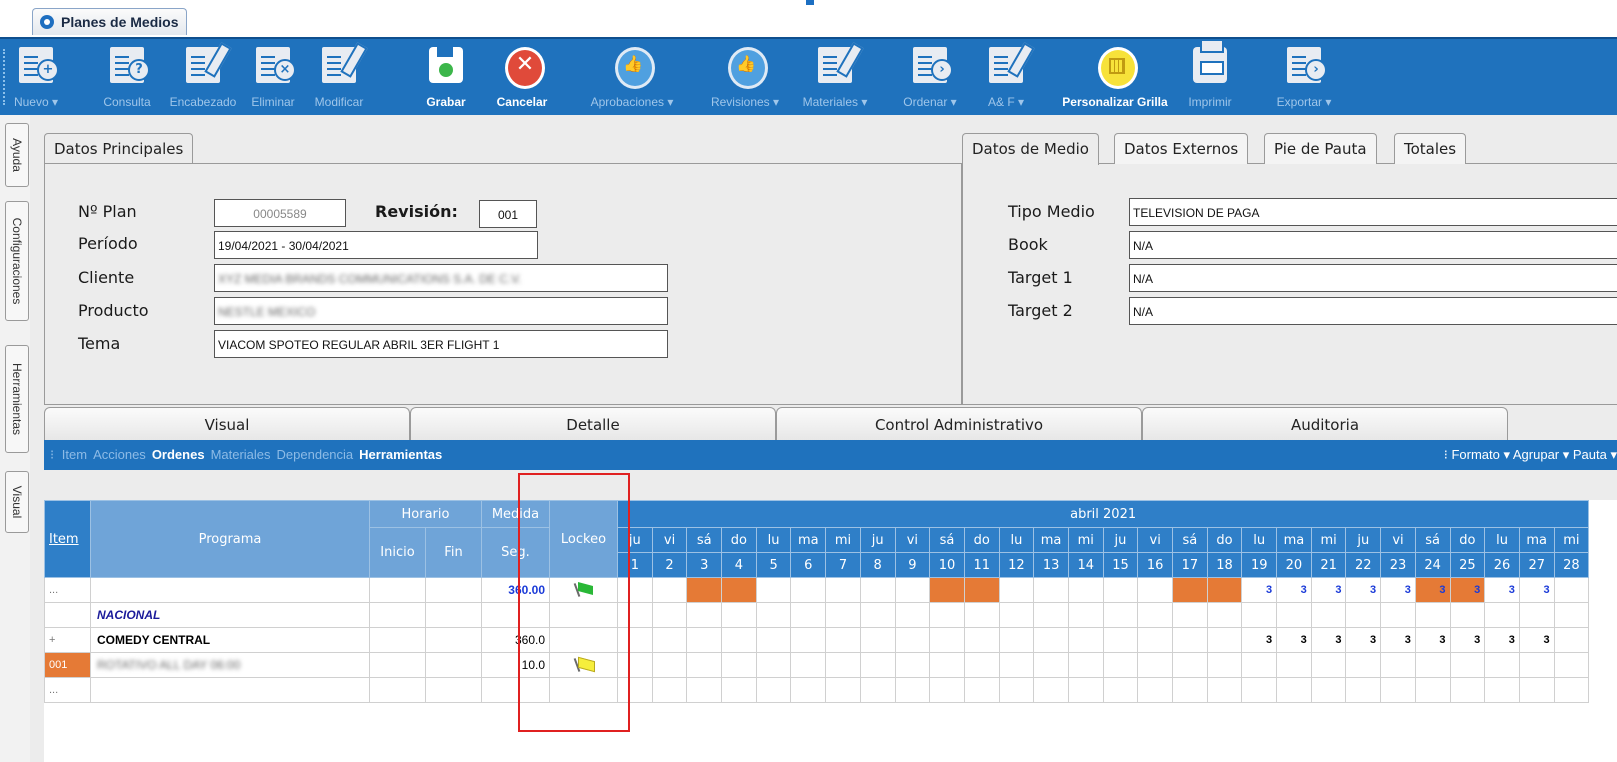 This screenshot has width=1617, height=762. Describe the element at coordinates (230, 640) in the screenshot. I see `programa-cell: COMEDY CENTRAL` at that location.